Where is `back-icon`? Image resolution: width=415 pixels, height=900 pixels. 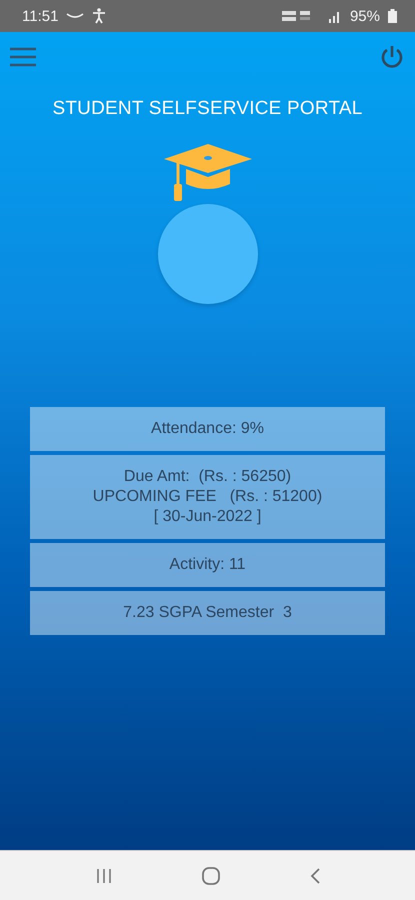
back-icon is located at coordinates (315, 876).